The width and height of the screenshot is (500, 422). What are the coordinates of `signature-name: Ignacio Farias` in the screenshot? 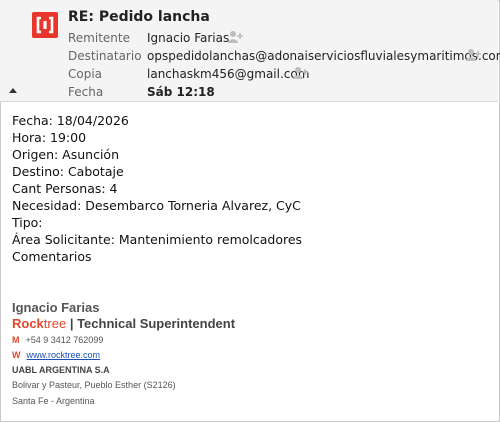 It's located at (56, 307).